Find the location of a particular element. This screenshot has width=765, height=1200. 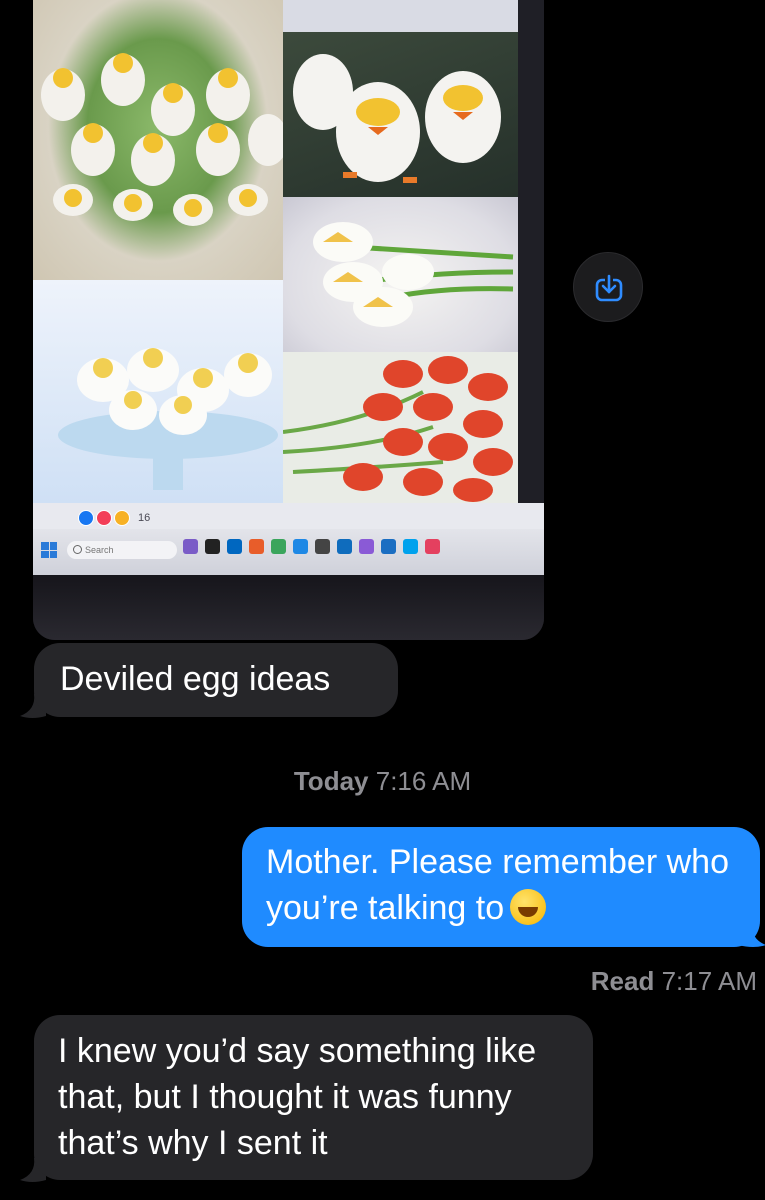

taskbar-search-label: Search is located at coordinates (99, 550).